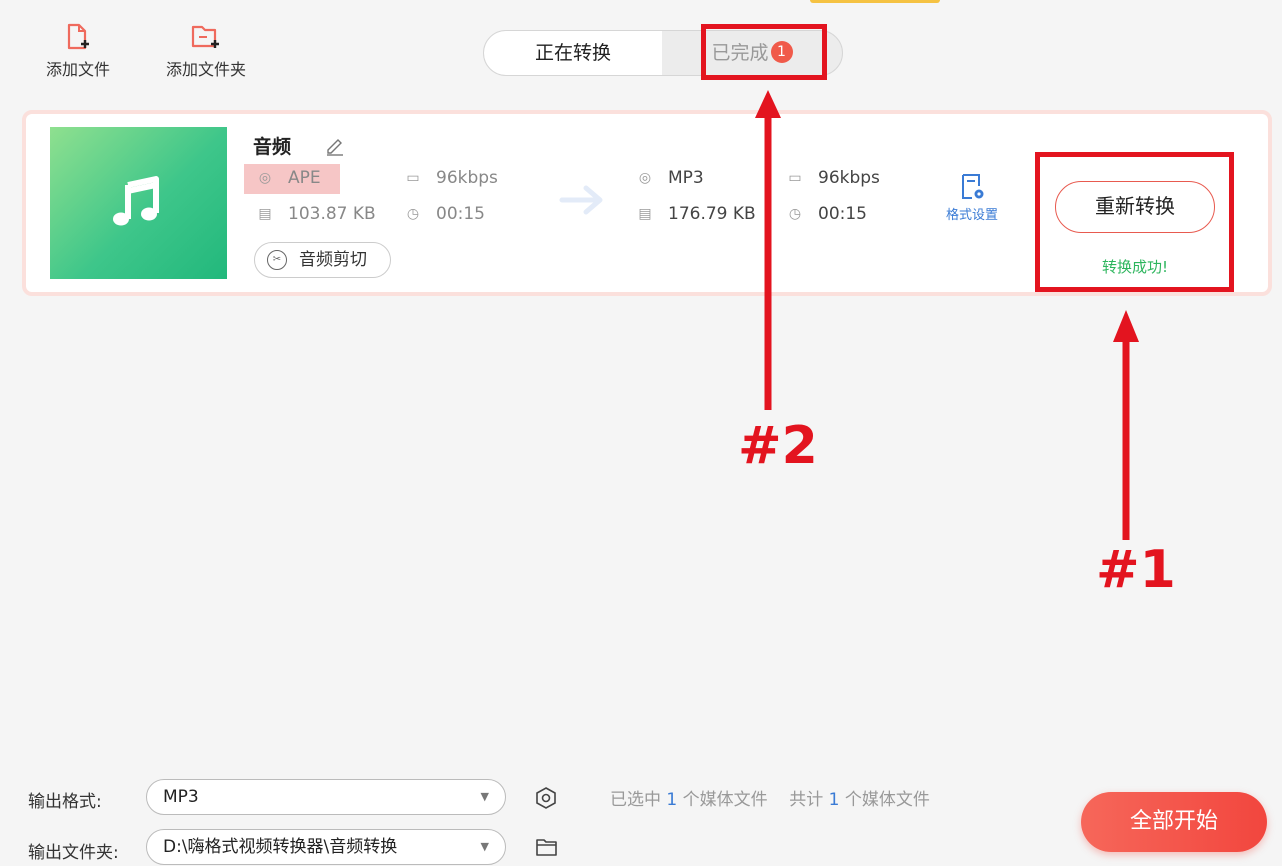 This screenshot has width=1282, height=866. What do you see at coordinates (206, 69) in the screenshot?
I see `add-folder-label: 添加文件夹` at bounding box center [206, 69].